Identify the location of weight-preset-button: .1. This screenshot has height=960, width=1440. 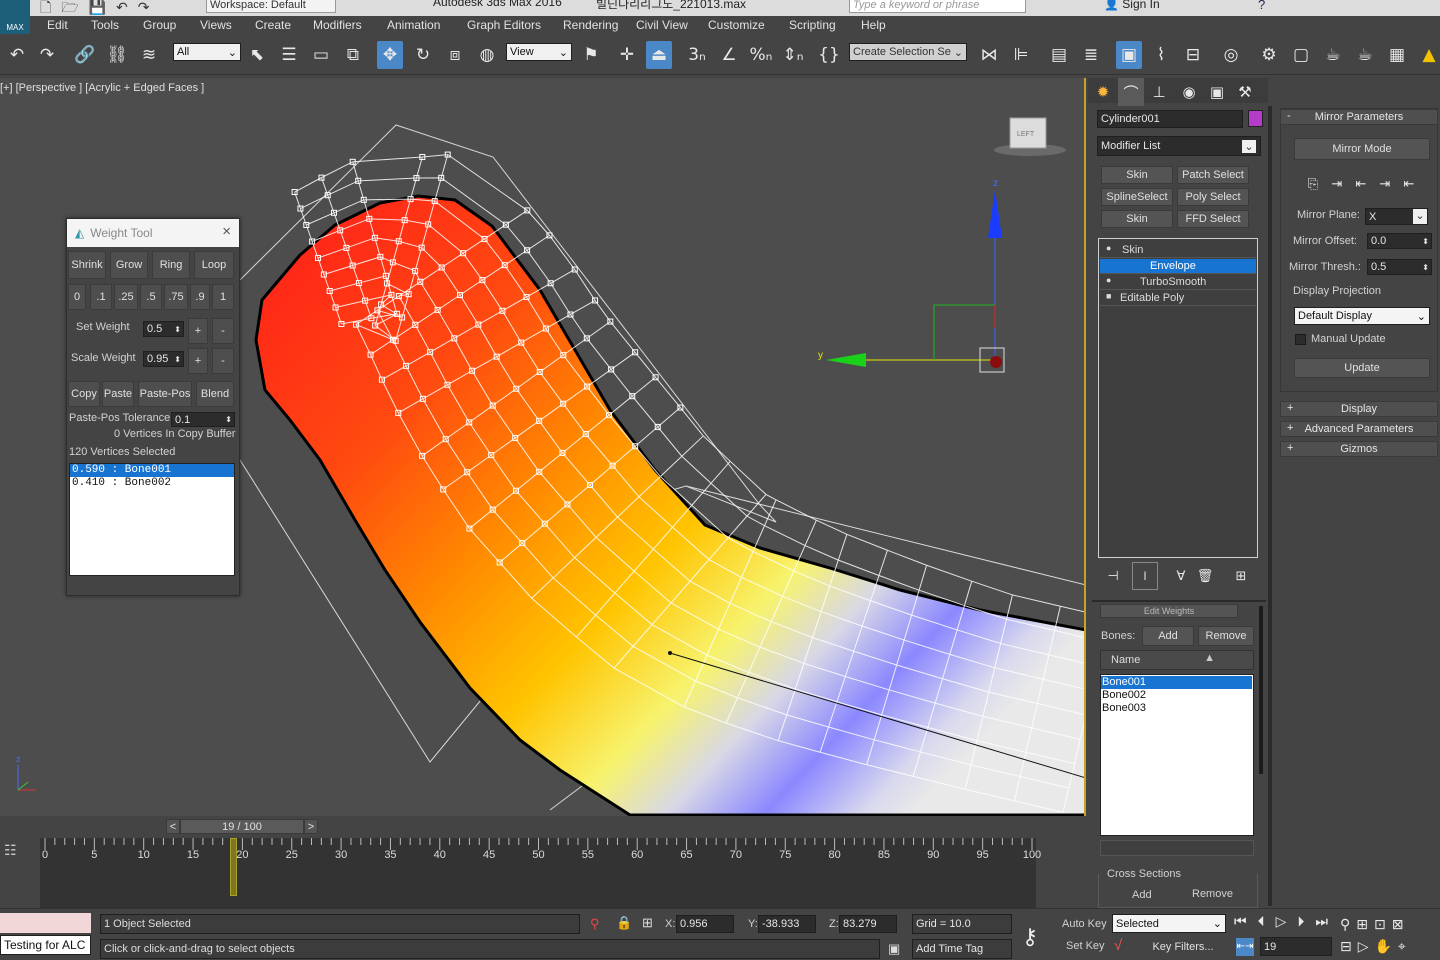
(101, 297).